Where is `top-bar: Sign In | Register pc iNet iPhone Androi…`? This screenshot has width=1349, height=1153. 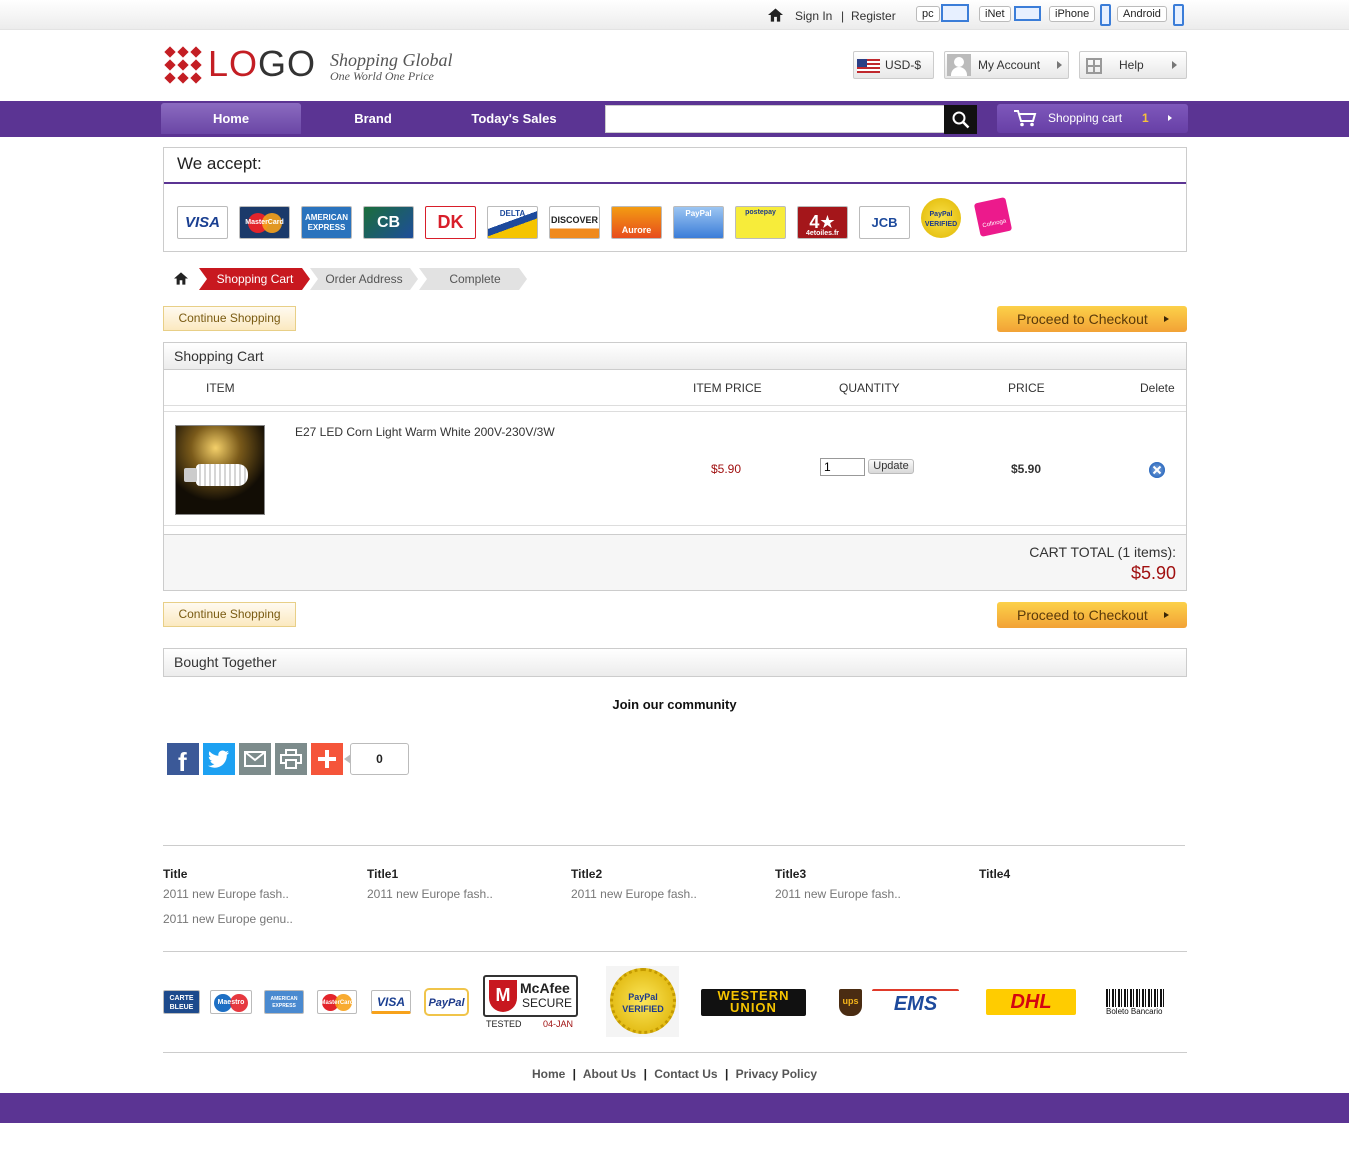
top-bar: Sign In | Register pc iNet iPhone Androi… is located at coordinates (674, 15).